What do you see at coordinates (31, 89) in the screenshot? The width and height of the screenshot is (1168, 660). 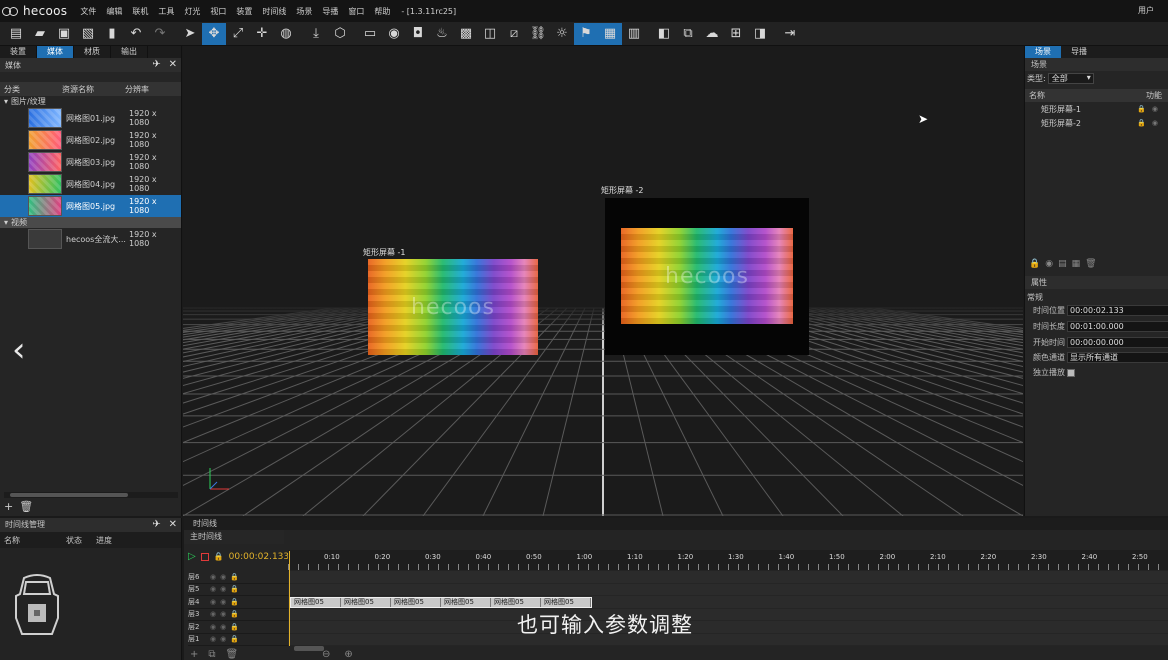 I see `col-category: 分类` at bounding box center [31, 89].